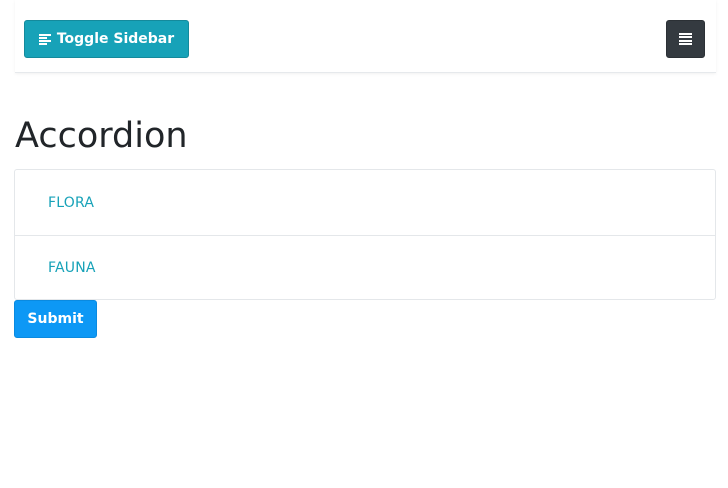 This screenshot has width=728, height=488. Describe the element at coordinates (72, 268) in the screenshot. I see `accordion-item-label: FAUNA` at that location.